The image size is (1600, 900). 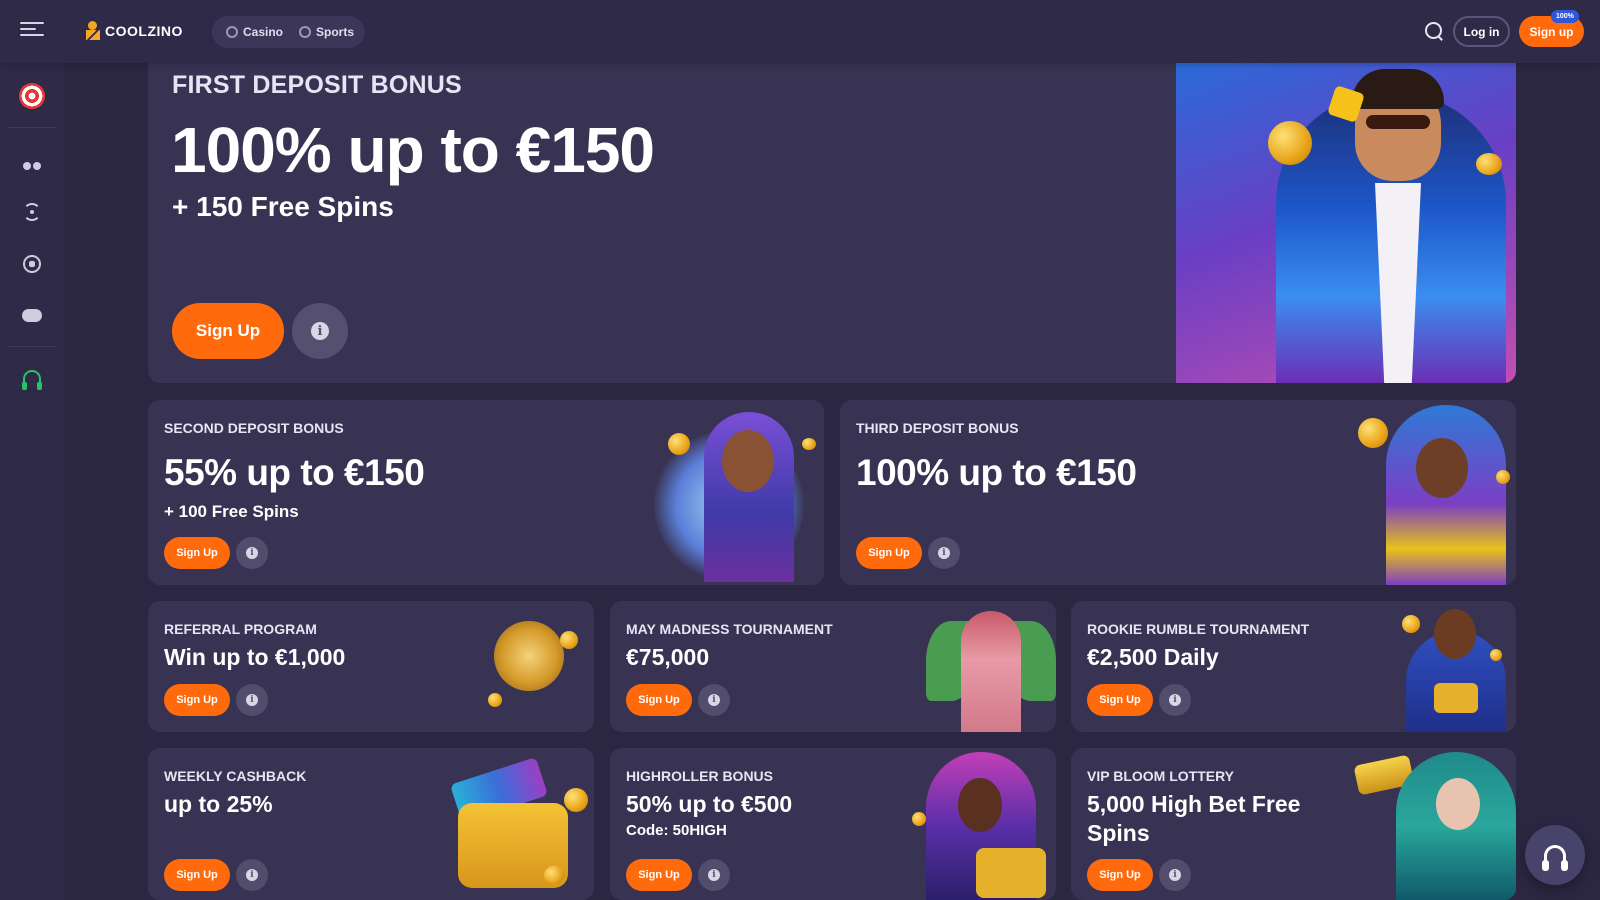 What do you see at coordinates (1434, 31) in the screenshot?
I see `search-icon` at bounding box center [1434, 31].